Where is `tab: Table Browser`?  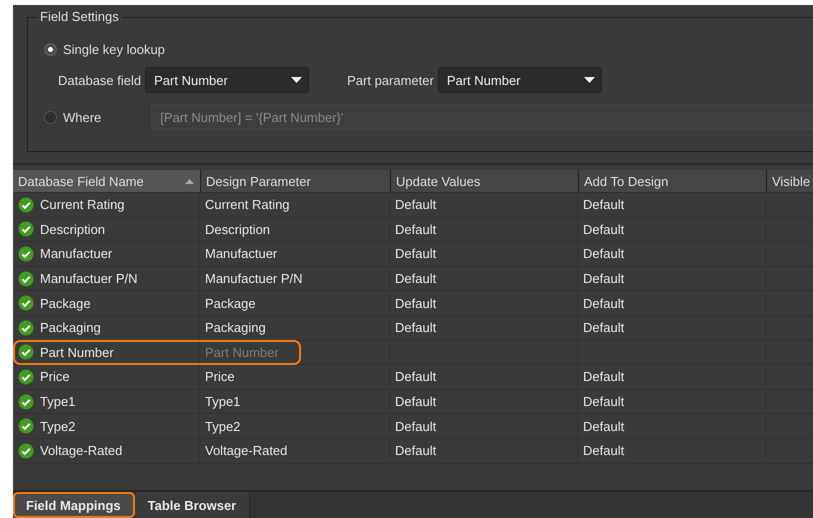 tab: Table Browser is located at coordinates (192, 505).